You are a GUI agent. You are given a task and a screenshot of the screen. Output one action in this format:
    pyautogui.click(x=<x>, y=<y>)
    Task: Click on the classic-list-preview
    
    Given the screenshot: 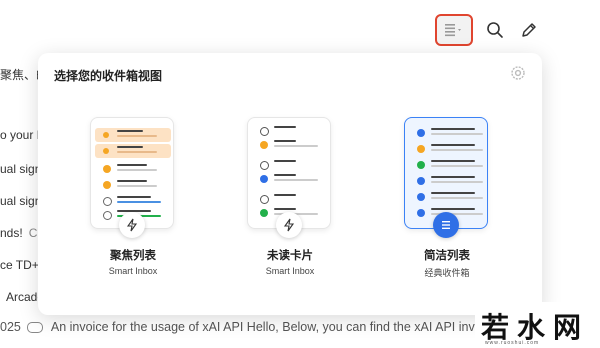 What is the action you would take?
    pyautogui.click(x=446, y=177)
    